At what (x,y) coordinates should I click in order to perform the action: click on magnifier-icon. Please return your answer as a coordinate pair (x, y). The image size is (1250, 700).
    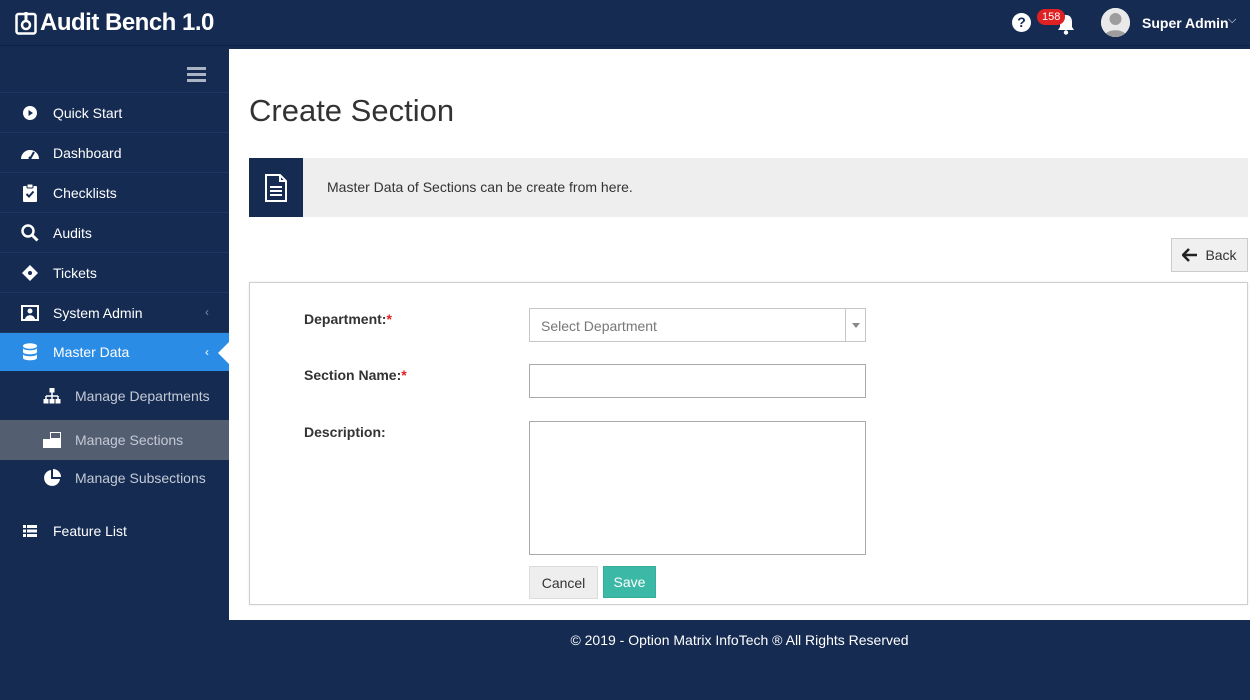
    Looking at the image, I should click on (30, 233).